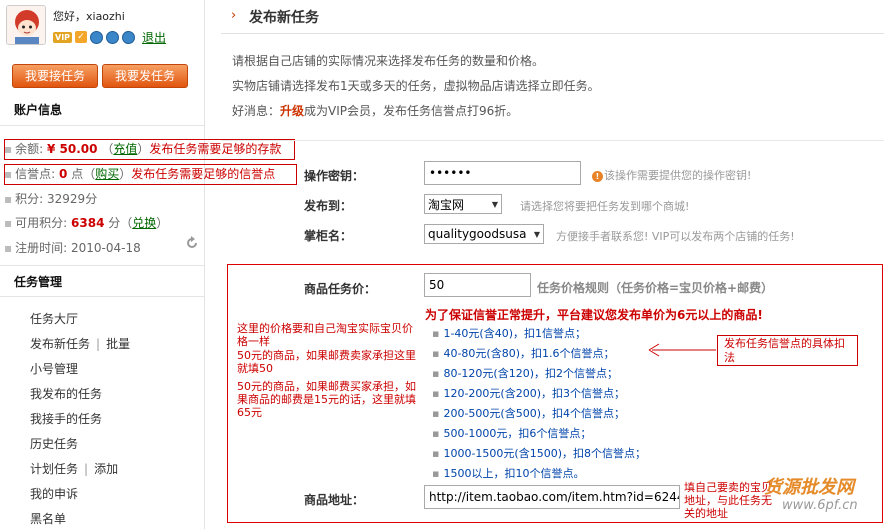 This screenshot has height=529, width=884. Describe the element at coordinates (388, 61) in the screenshot. I see `intro-line-1: 请根据自己店铺的实际情况来选择发布任务的数量和价格。` at that location.